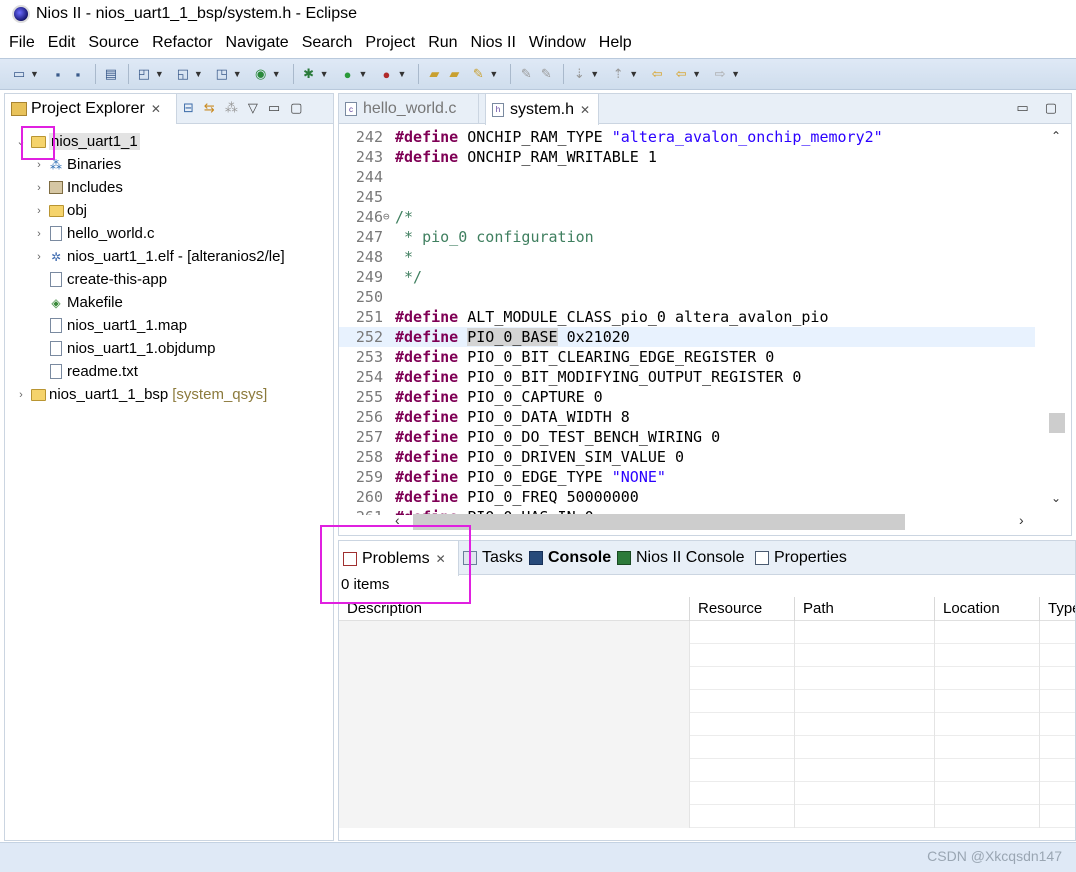 The height and width of the screenshot is (872, 1076). What do you see at coordinates (687, 217) in the screenshot?
I see `code-line: 246 ⊖ /*` at bounding box center [687, 217].